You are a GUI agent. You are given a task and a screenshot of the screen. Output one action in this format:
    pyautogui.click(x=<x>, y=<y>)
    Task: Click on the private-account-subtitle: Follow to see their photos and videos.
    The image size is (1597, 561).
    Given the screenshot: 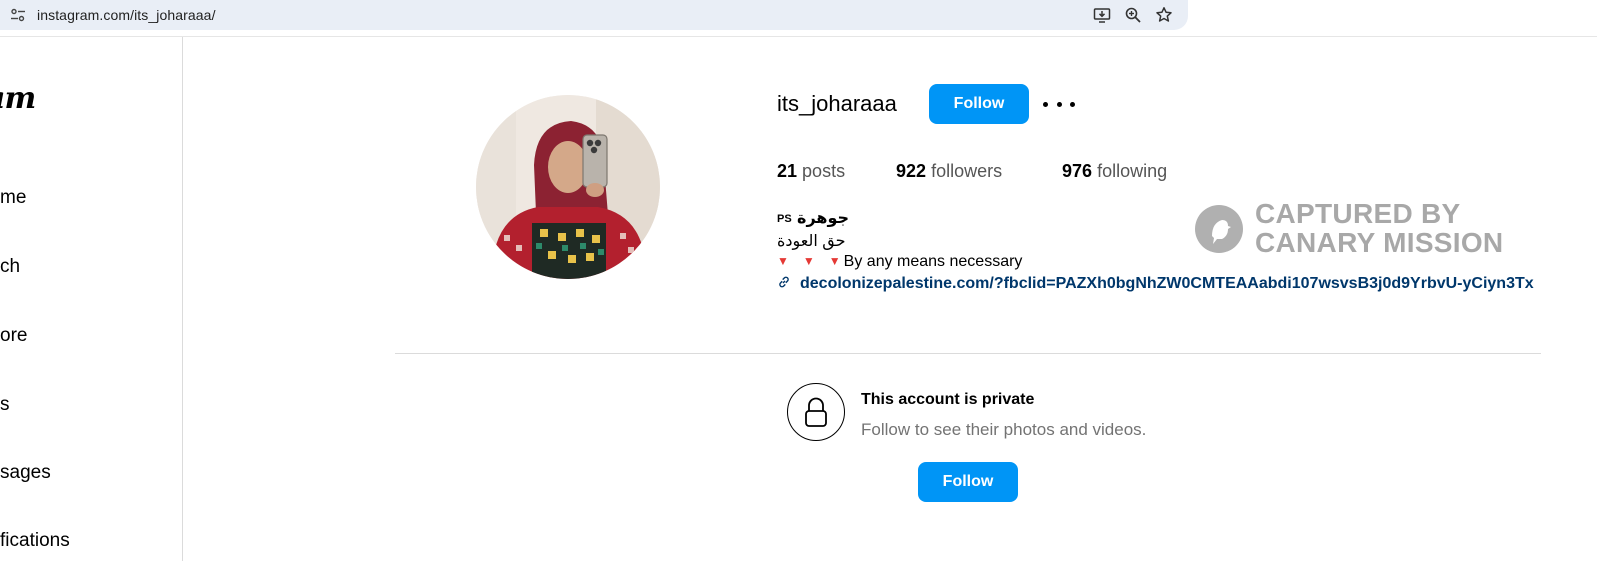 What is the action you would take?
    pyautogui.click(x=1004, y=429)
    